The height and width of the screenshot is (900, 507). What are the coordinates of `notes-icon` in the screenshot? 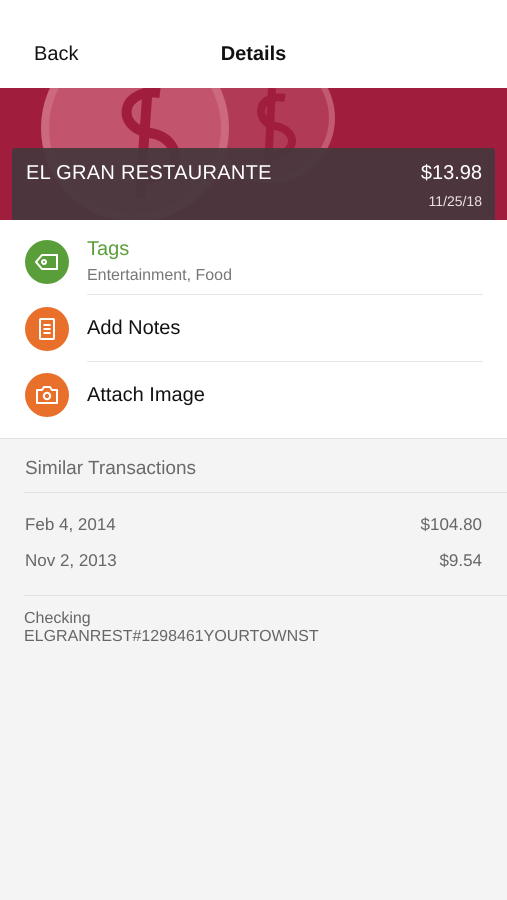 It's located at (47, 329).